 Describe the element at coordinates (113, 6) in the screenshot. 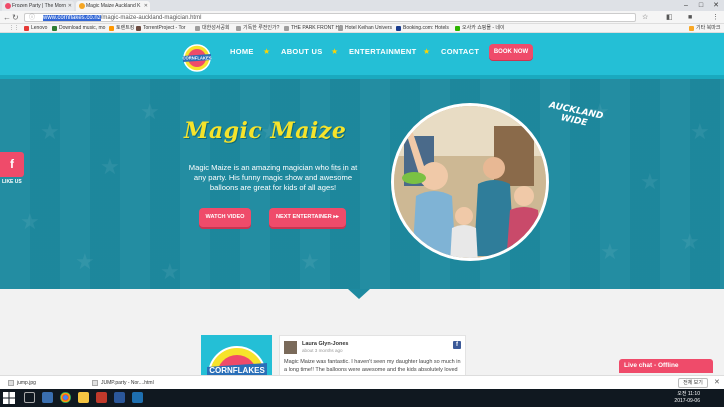

I see `browser-tab-active: Magic Maize Auckland K ✕` at that location.